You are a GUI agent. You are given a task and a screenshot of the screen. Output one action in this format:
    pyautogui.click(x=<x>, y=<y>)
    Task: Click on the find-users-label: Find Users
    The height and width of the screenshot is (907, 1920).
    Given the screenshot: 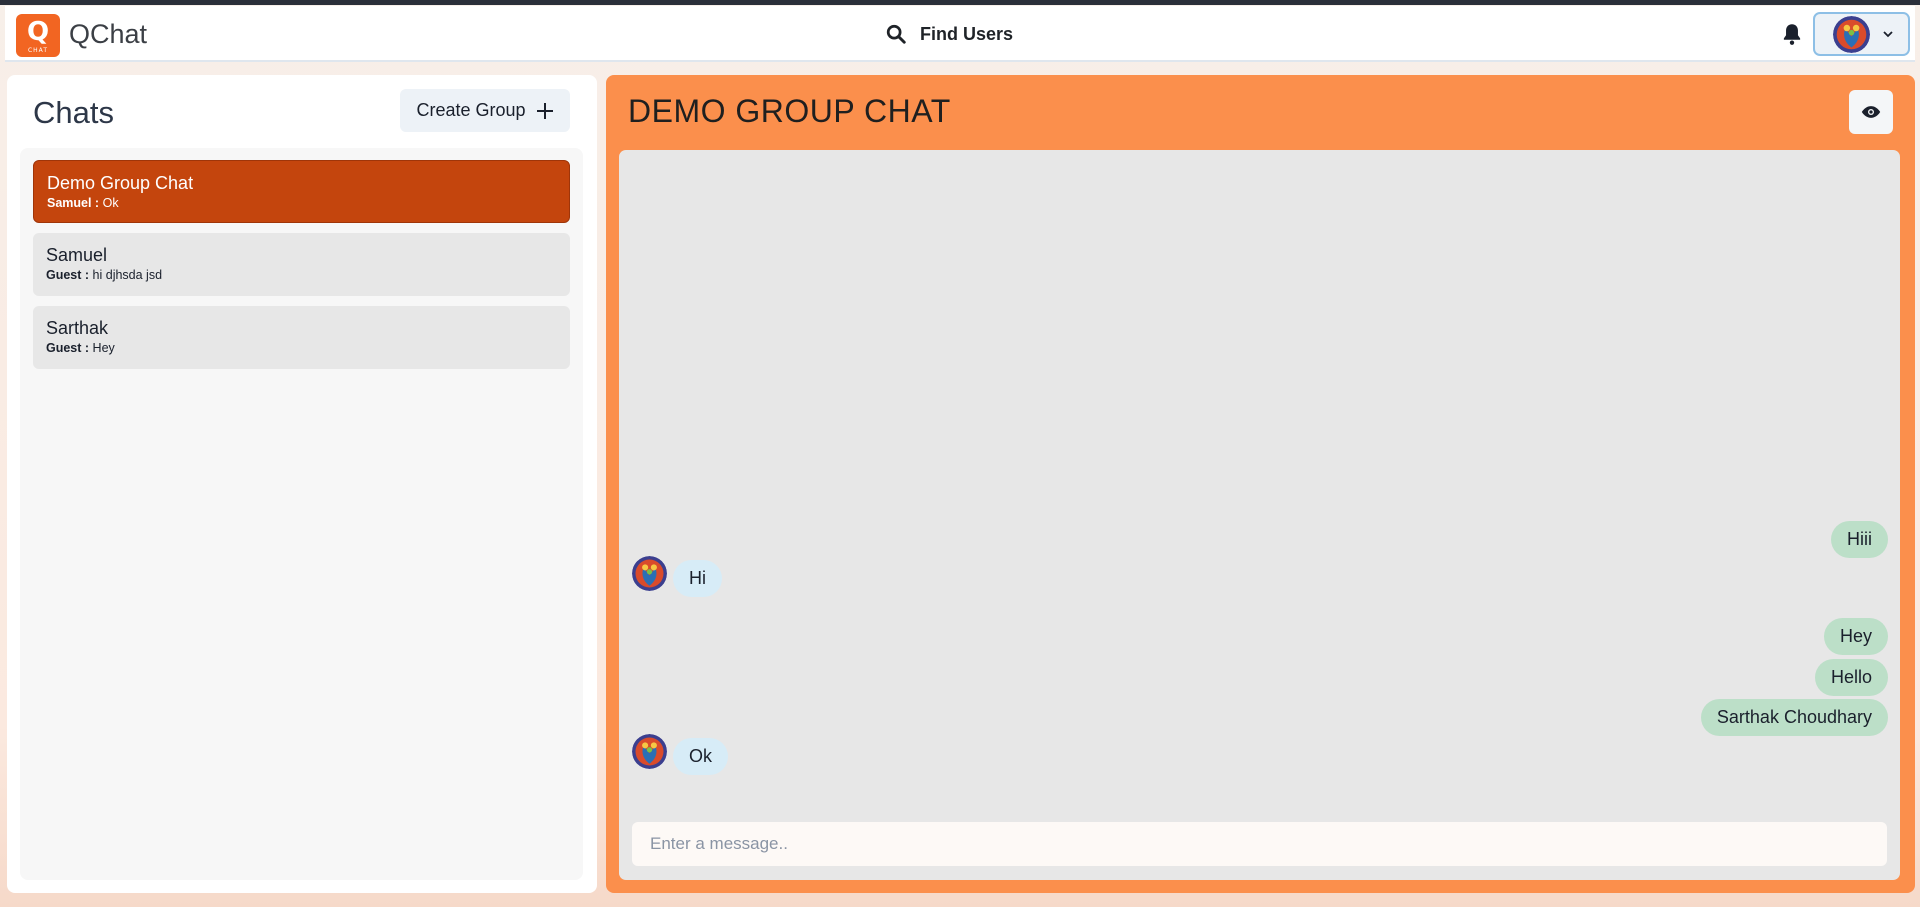 What is the action you would take?
    pyautogui.click(x=967, y=33)
    